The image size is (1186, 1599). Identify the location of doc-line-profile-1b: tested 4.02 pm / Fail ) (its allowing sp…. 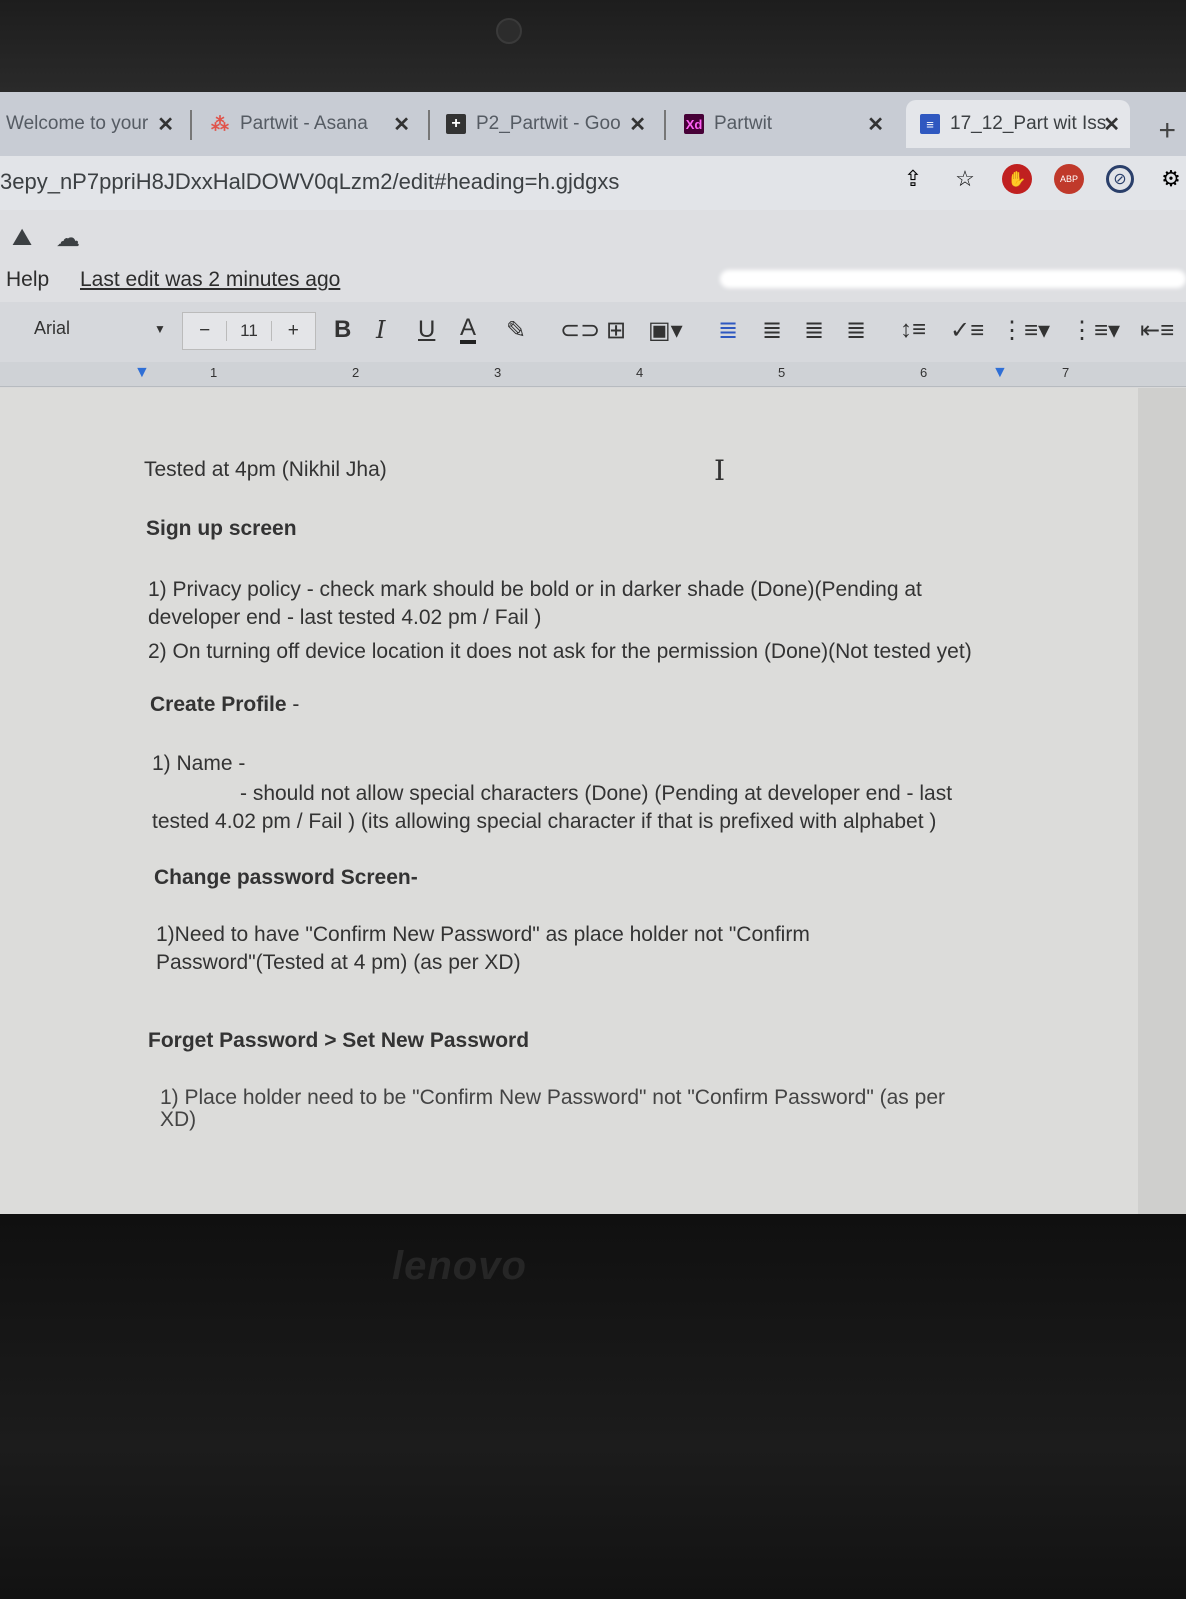
(544, 822).